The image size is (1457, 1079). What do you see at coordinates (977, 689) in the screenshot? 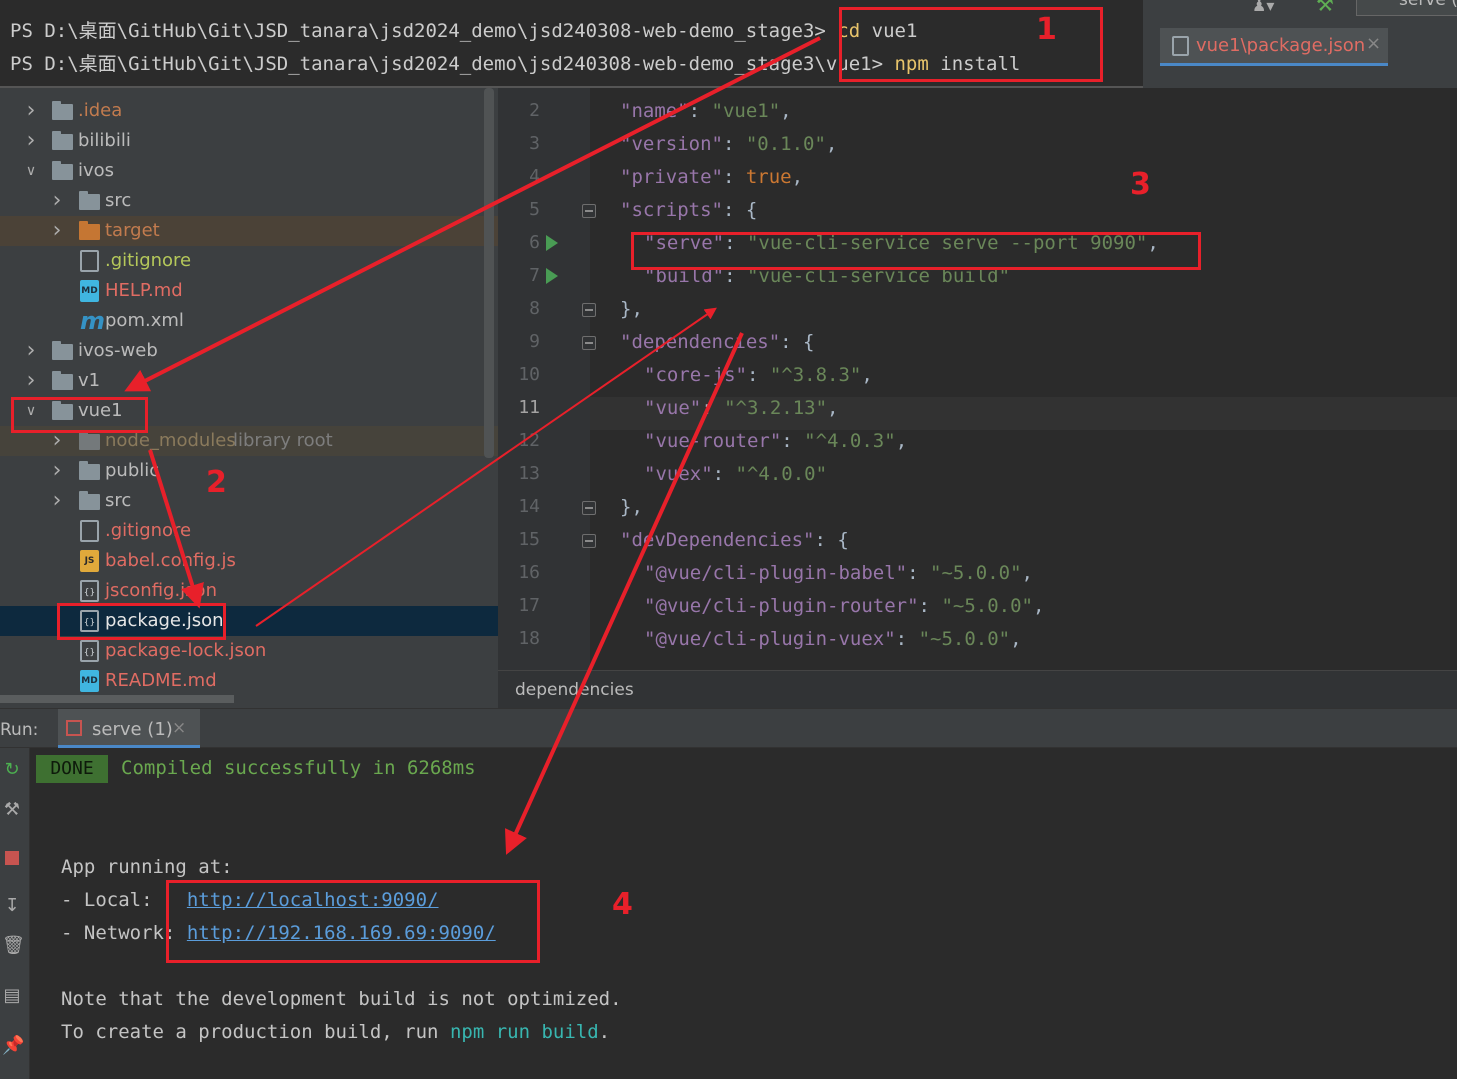
I see `editor-breadcrumb: dependencies` at bounding box center [977, 689].